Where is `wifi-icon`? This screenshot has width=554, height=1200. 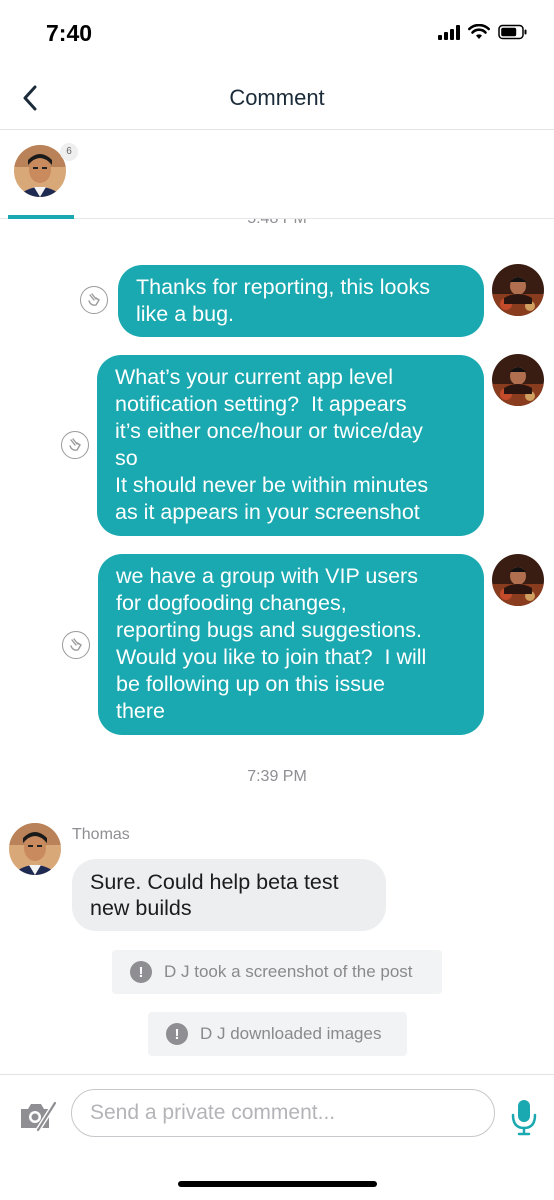
wifi-icon is located at coordinates (479, 31).